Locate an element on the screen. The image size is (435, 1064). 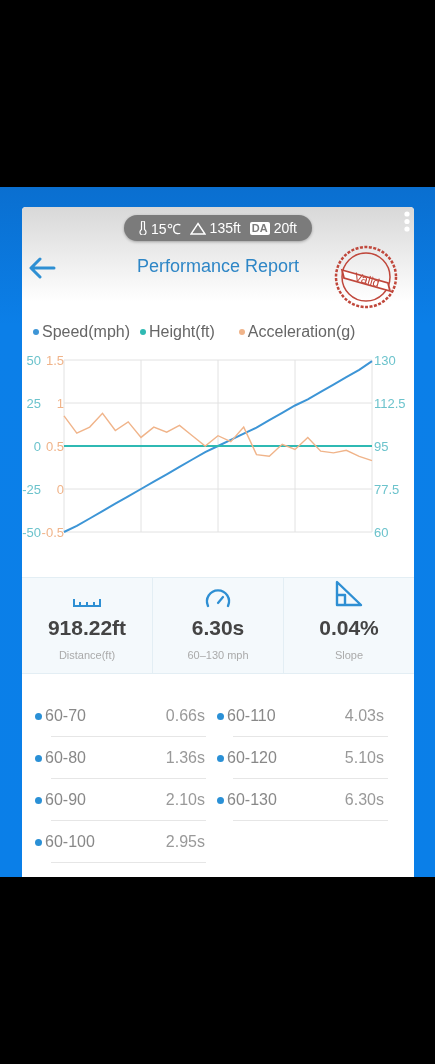
density-altitude-text: 20ft is located at coordinates (285, 228).